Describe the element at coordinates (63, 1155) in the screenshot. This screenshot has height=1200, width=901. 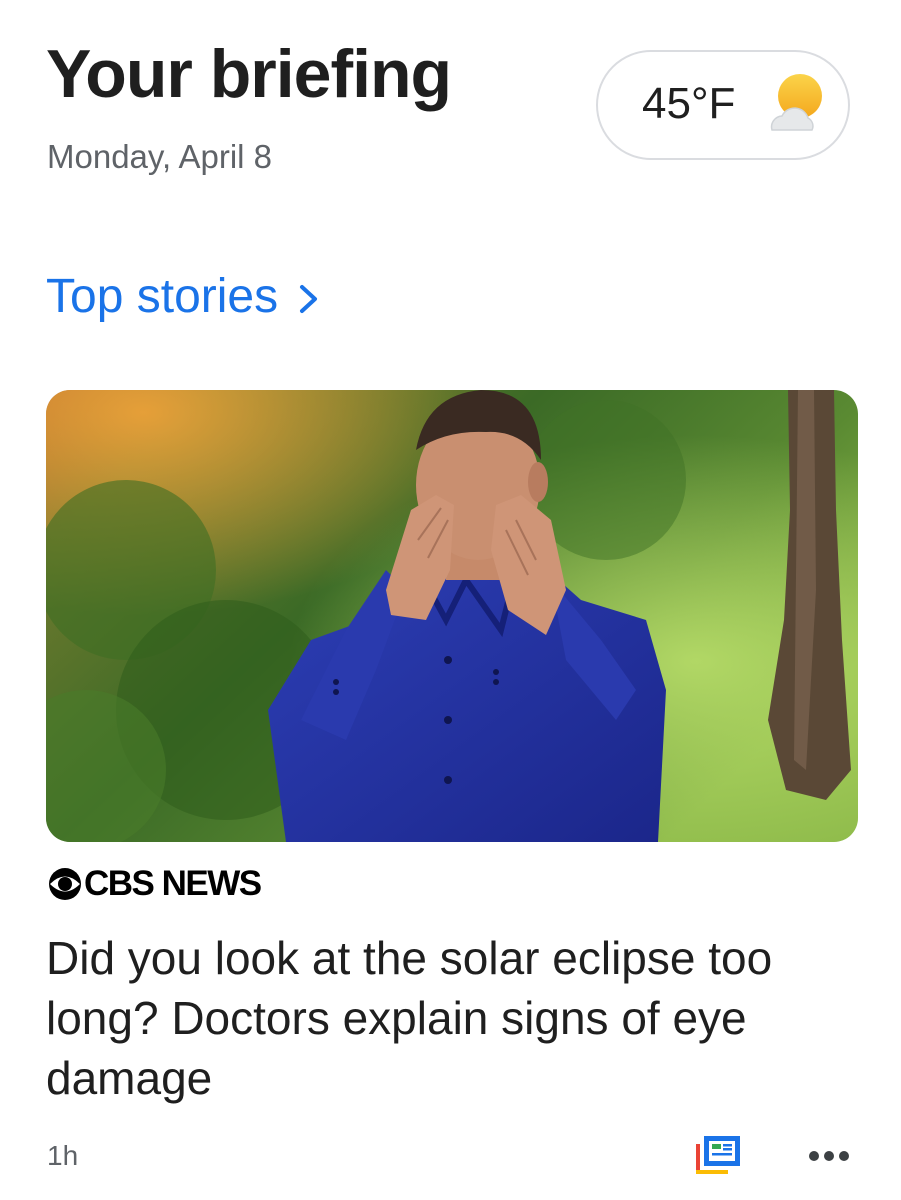
I see `story-timestamp: 1h` at that location.